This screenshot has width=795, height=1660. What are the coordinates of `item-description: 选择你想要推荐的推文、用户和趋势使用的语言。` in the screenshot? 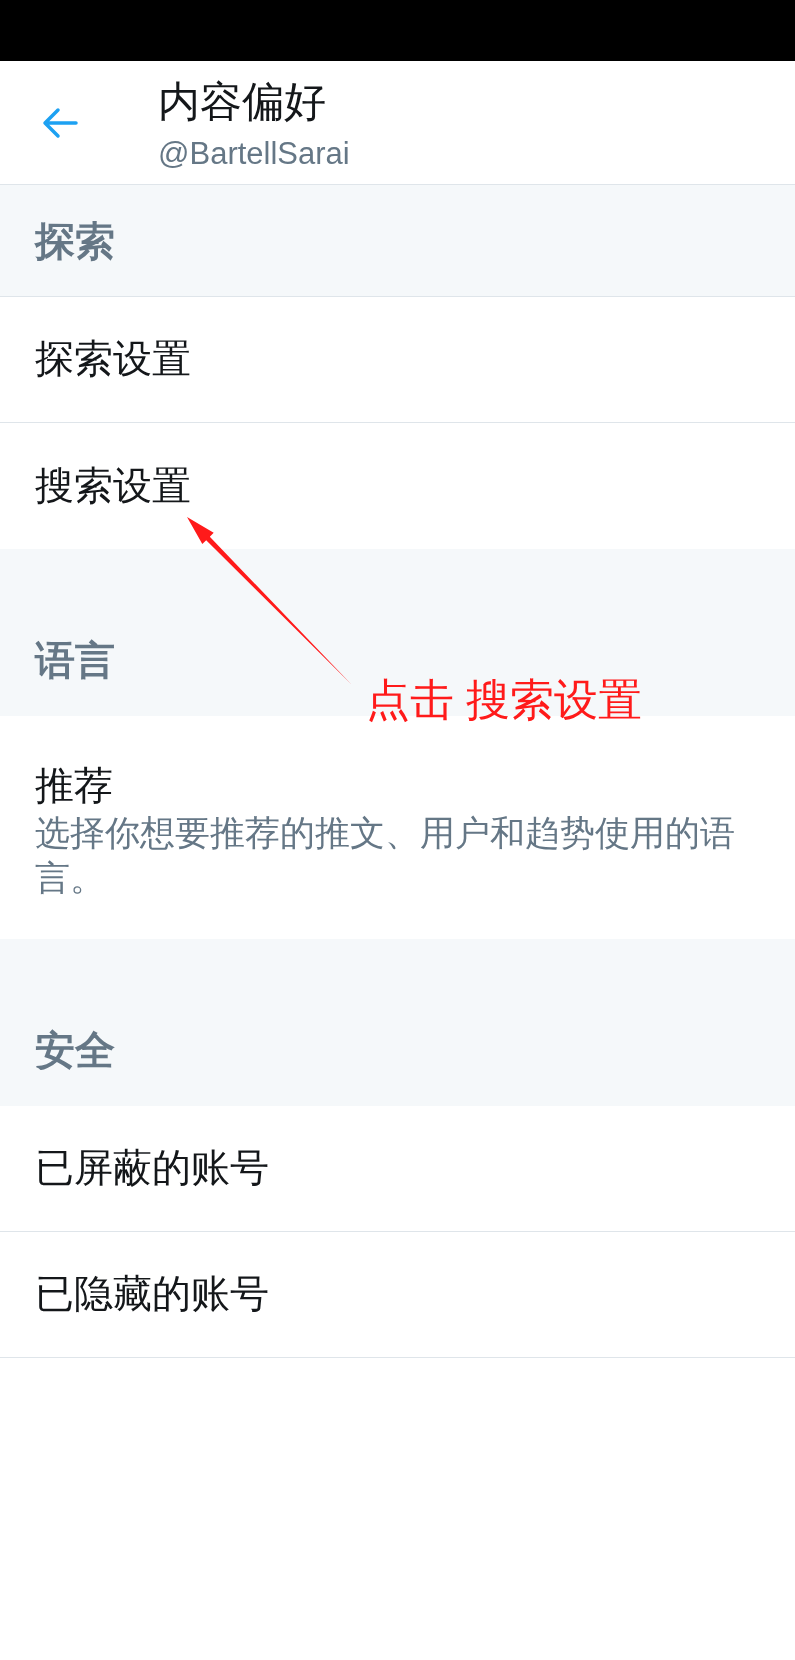 It's located at (385, 855).